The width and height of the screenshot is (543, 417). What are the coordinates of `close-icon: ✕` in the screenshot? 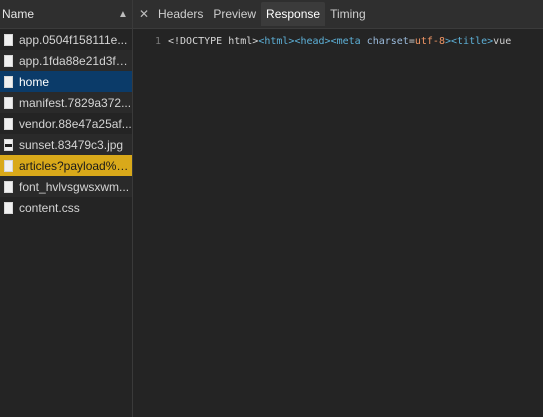 It's located at (144, 14).